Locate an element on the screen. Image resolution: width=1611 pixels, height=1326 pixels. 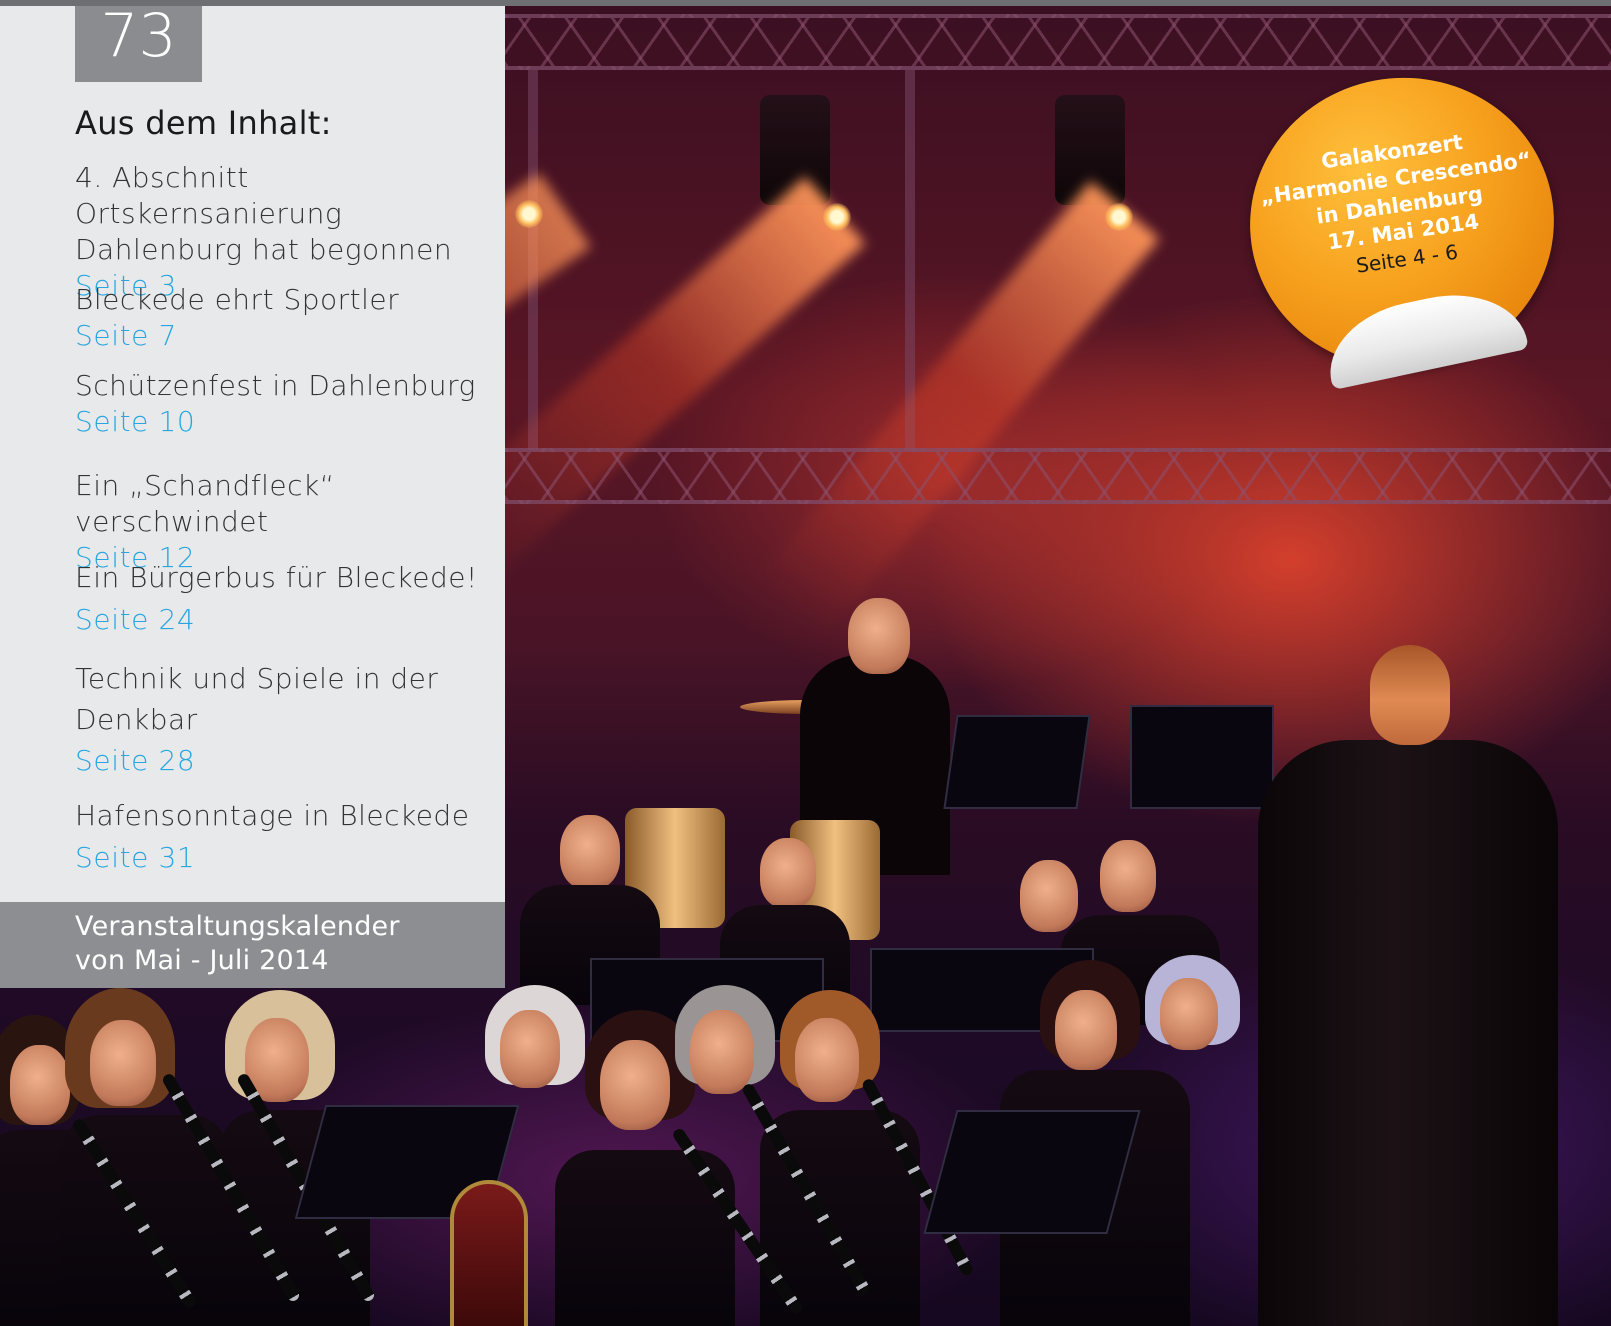
toc-entry-title: Ein Bürgerbus für Bleckede! is located at coordinates (276, 577).